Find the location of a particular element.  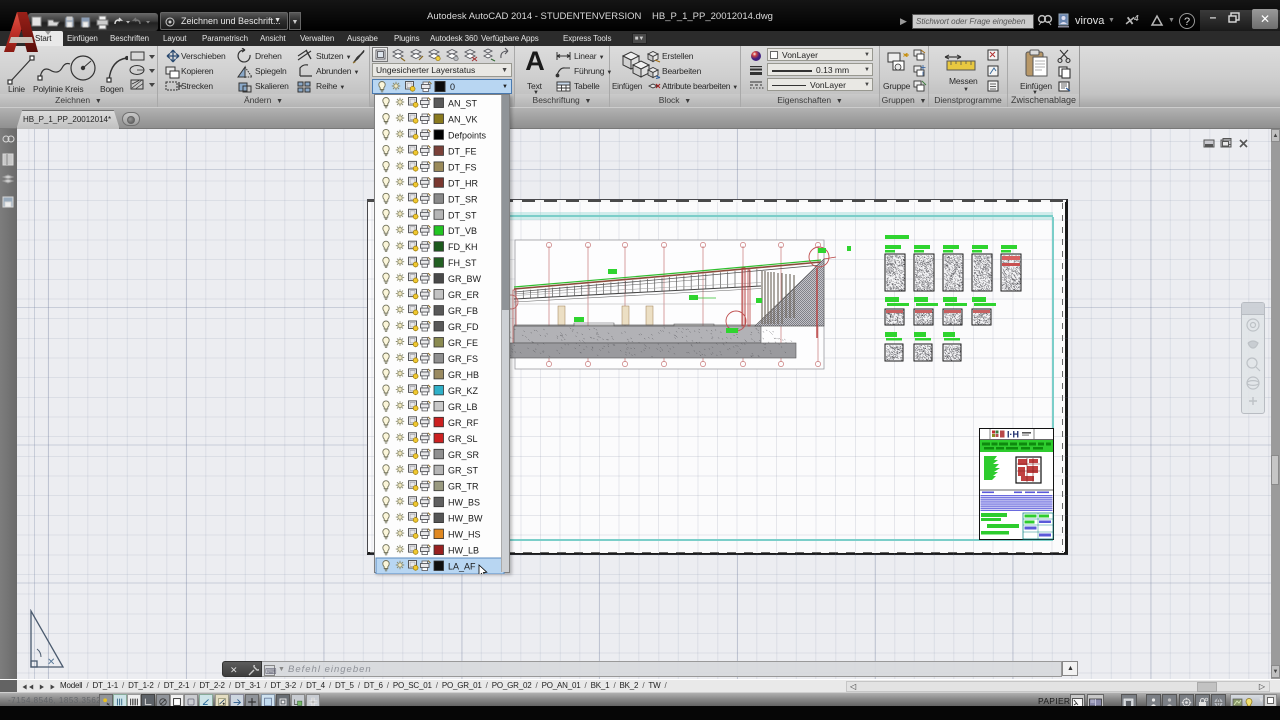

svg-text: Defpoints is located at coordinates (467, 135).